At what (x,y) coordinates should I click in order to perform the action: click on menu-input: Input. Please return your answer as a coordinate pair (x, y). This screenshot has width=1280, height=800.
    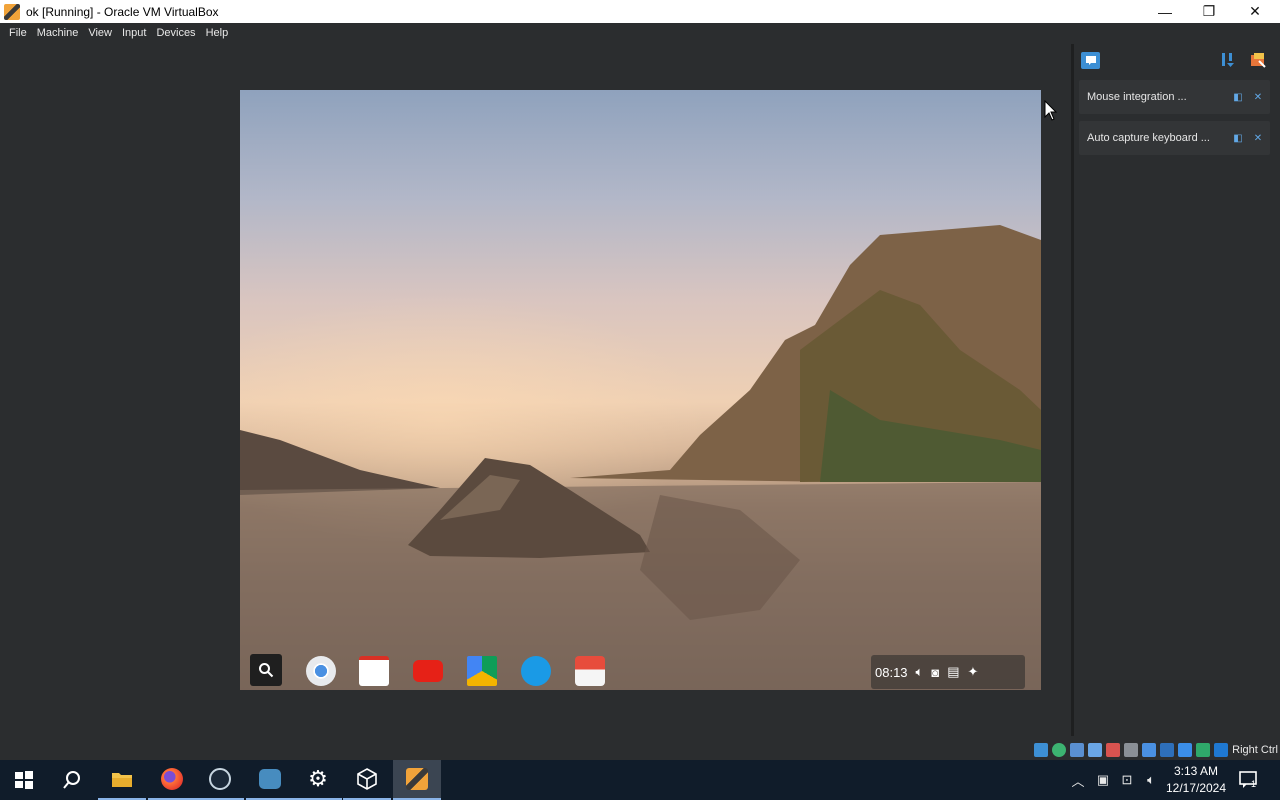
    Looking at the image, I should click on (134, 33).